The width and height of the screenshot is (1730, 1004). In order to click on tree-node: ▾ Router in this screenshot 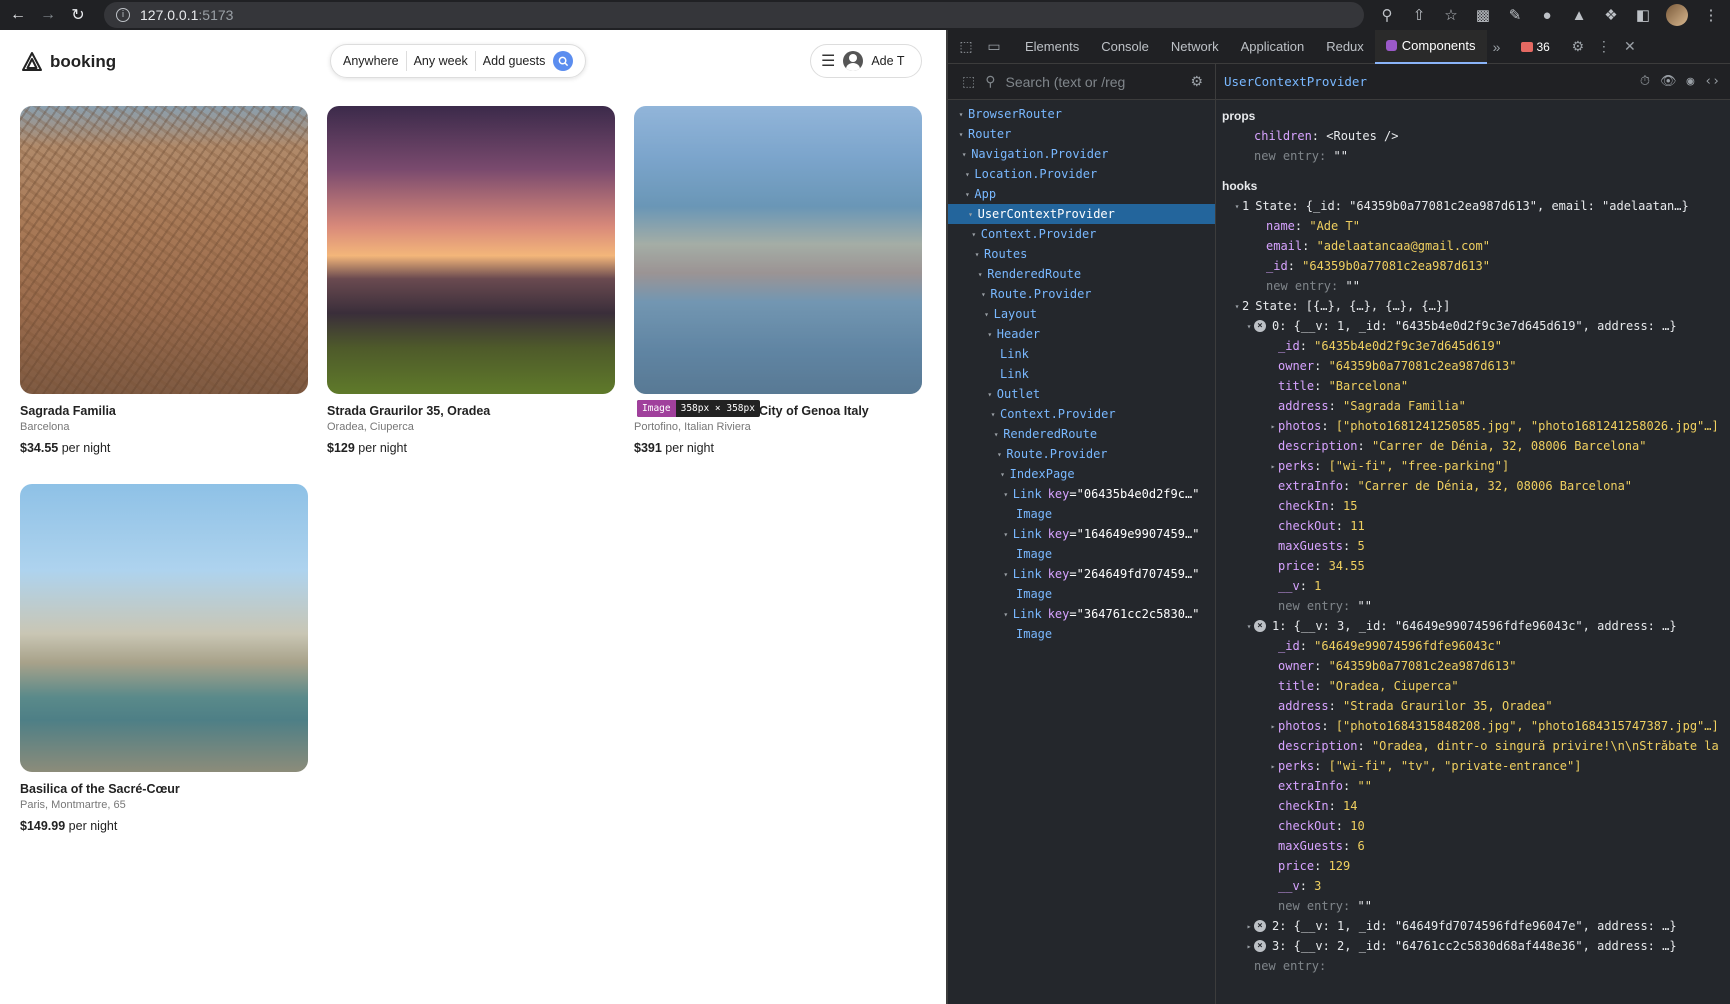, I will do `click(1081, 134)`.